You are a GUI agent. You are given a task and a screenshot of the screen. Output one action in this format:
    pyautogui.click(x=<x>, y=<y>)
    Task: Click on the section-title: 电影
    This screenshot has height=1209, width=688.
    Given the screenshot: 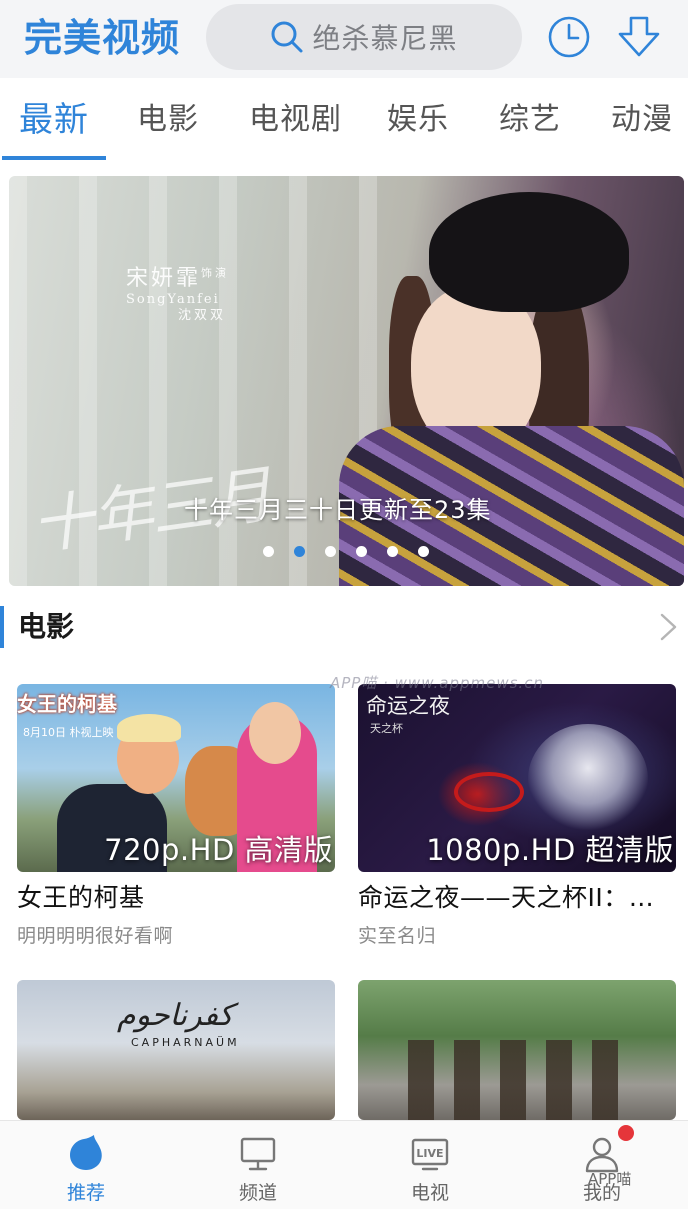 What is the action you would take?
    pyautogui.click(x=46, y=627)
    